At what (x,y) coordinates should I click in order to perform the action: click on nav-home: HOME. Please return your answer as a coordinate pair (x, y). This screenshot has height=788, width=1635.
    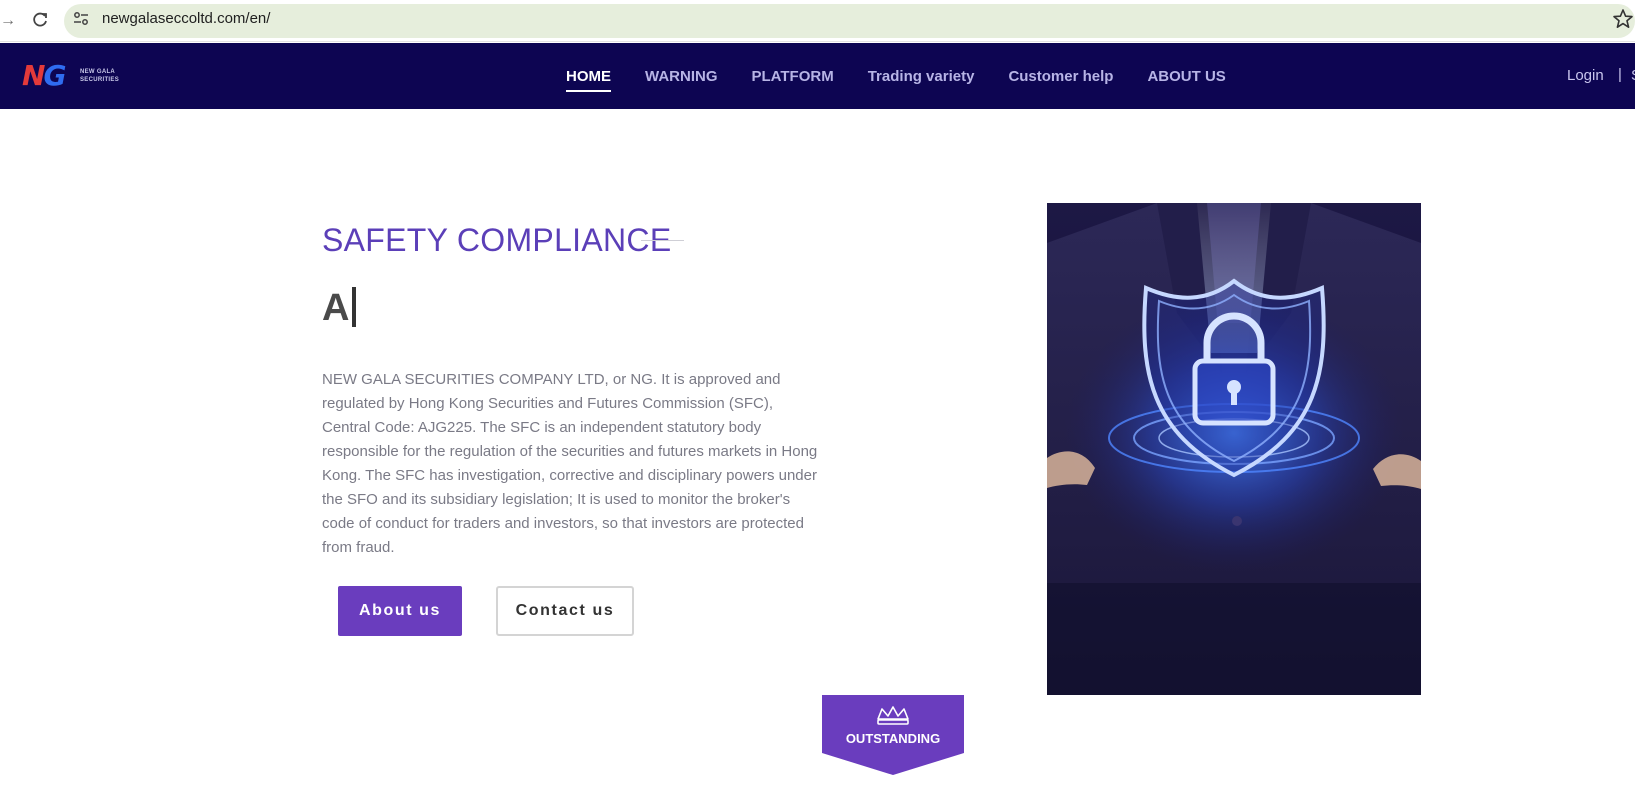
    Looking at the image, I should click on (588, 76).